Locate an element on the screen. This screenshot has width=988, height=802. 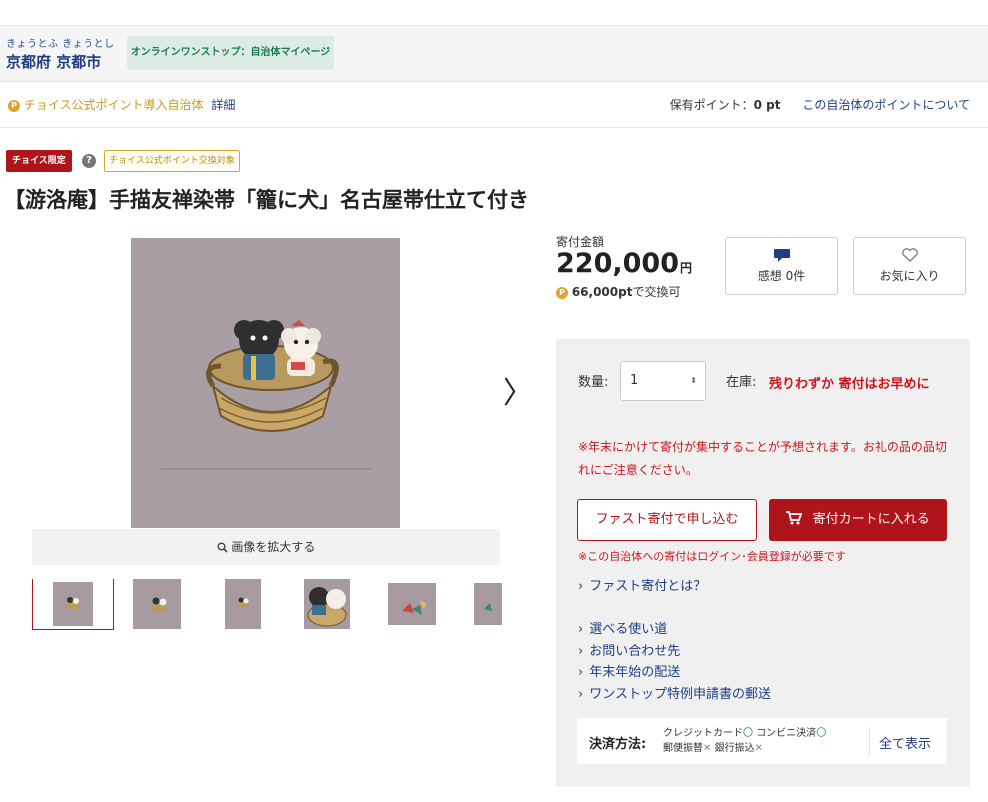
stock-status: 残りわずか 寄付はお早めに is located at coordinates (849, 384).